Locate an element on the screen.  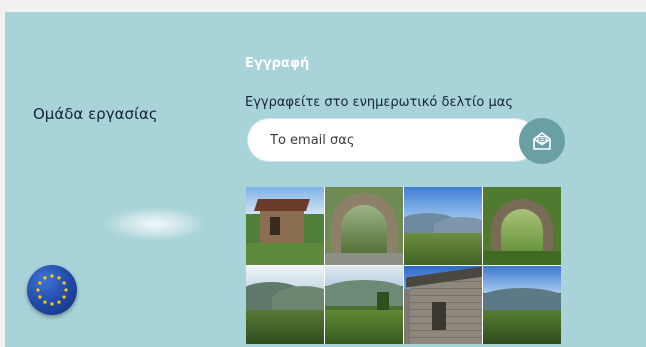
photo-stone-house is located at coordinates (285, 226).